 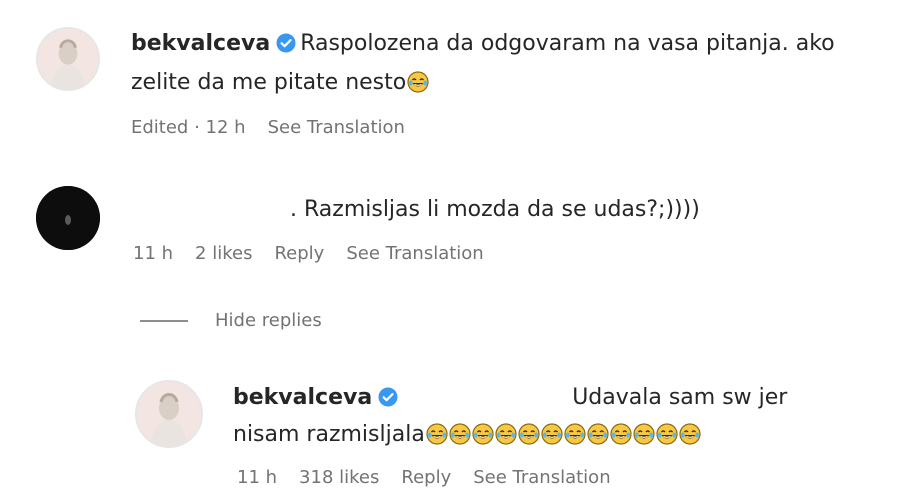 I want to click on likes-count: 2 likes, so click(x=223, y=253).